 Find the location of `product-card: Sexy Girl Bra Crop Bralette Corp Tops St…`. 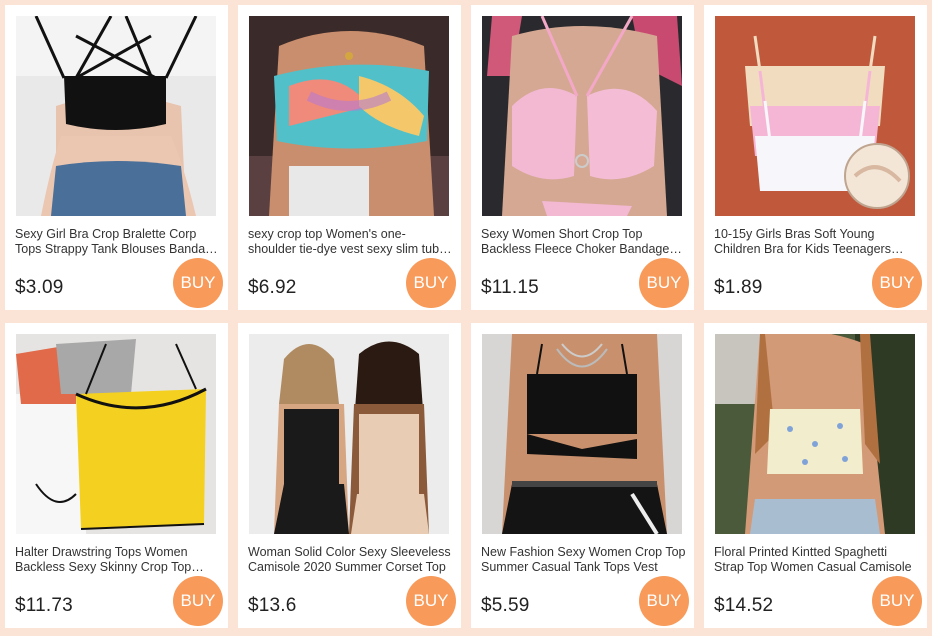

product-card: Sexy Girl Bra Crop Bralette Corp Tops St… is located at coordinates (116, 157).